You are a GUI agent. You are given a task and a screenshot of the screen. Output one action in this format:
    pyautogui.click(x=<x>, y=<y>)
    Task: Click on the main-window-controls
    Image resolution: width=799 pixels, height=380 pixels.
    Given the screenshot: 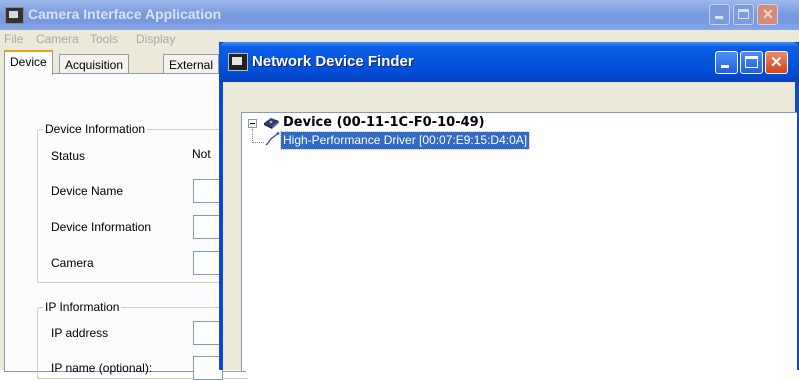 What is the action you would take?
    pyautogui.click(x=754, y=15)
    